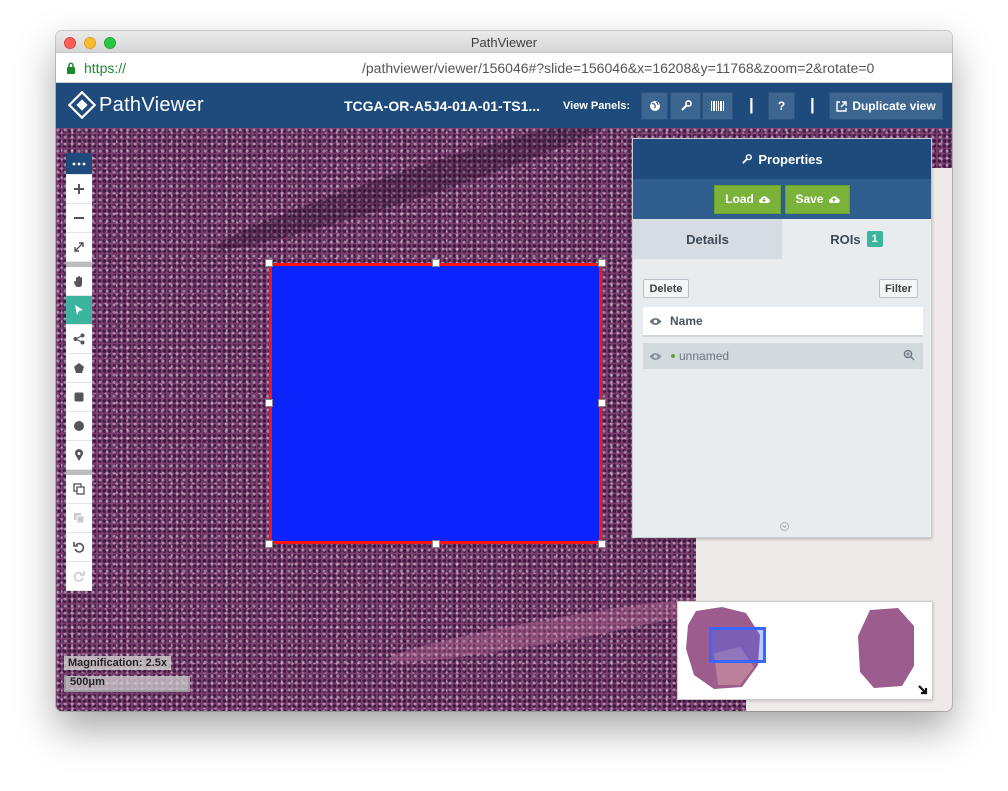  I want to click on roi-color-dot, so click(673, 356).